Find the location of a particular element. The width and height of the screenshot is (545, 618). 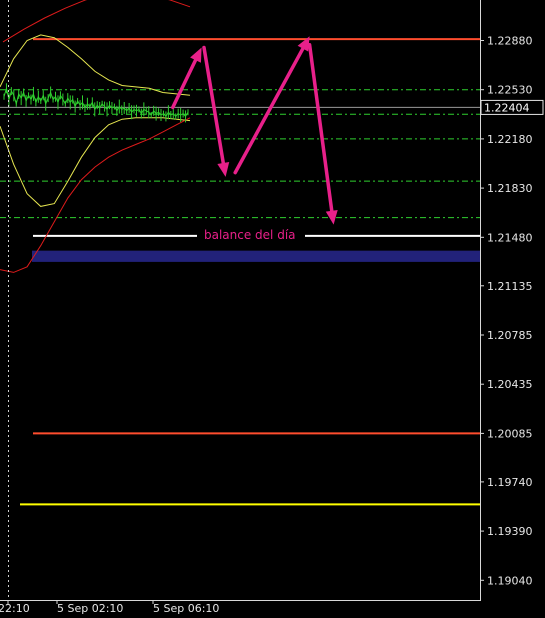

y-tick-label: 1.19390 is located at coordinates (510, 531).